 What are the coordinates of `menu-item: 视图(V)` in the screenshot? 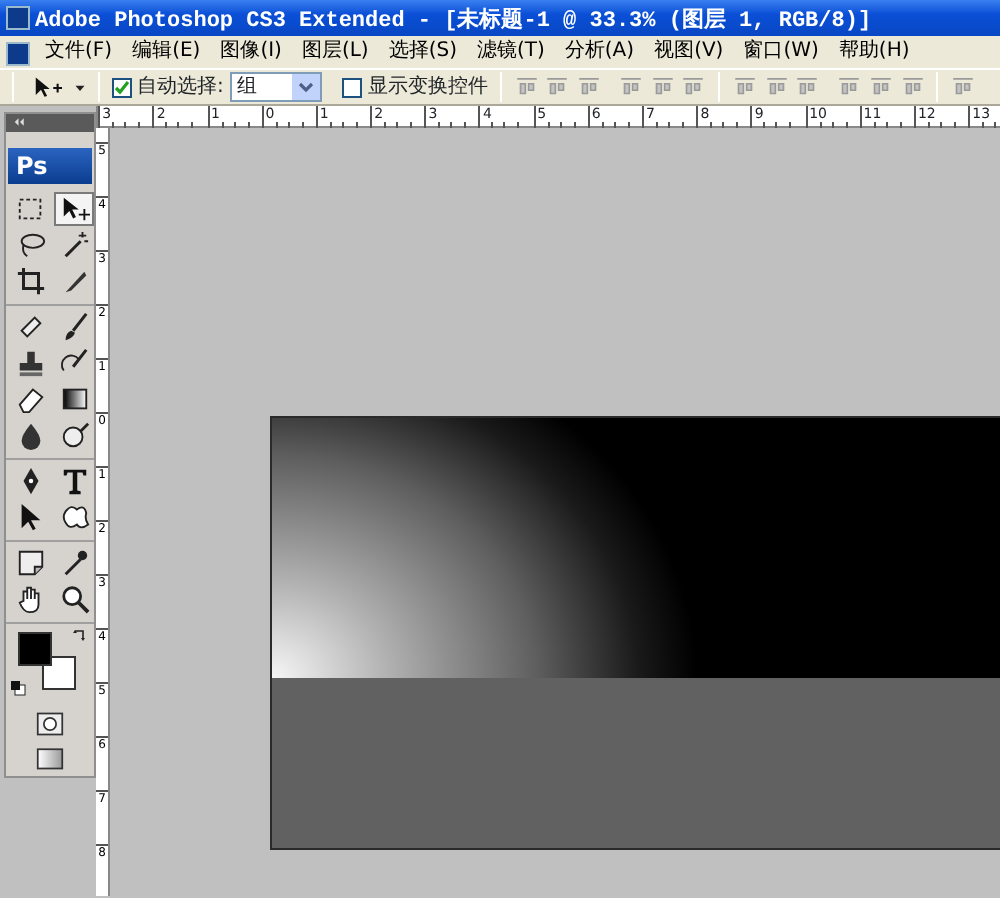 It's located at (689, 52).